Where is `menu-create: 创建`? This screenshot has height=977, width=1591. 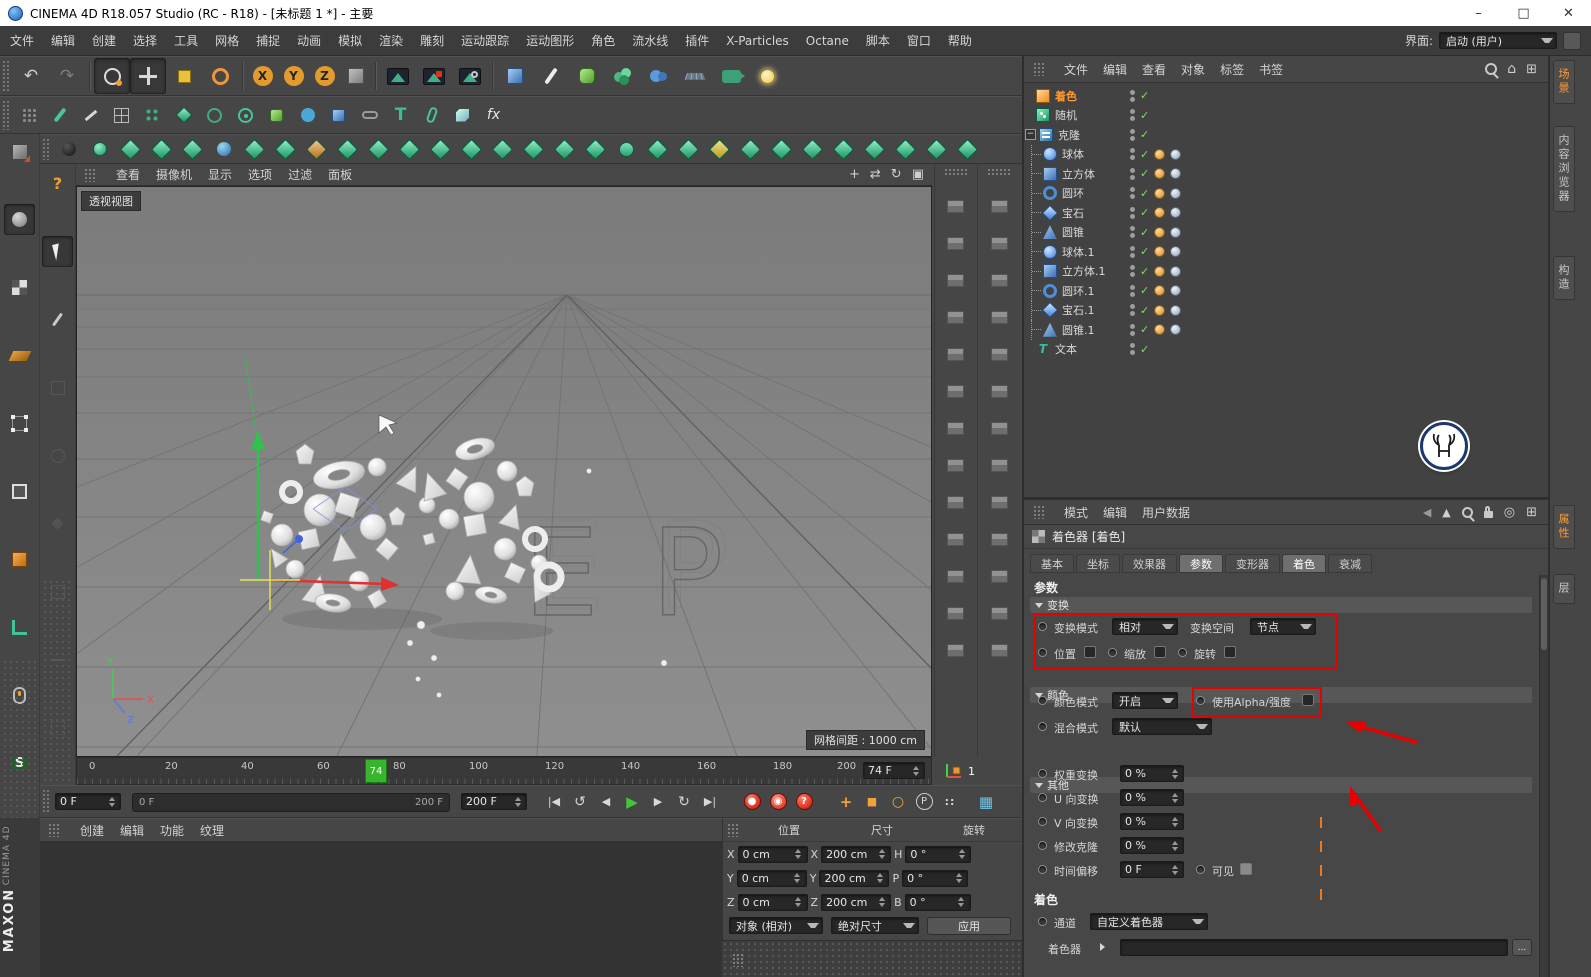
menu-create: 创建 is located at coordinates (104, 40).